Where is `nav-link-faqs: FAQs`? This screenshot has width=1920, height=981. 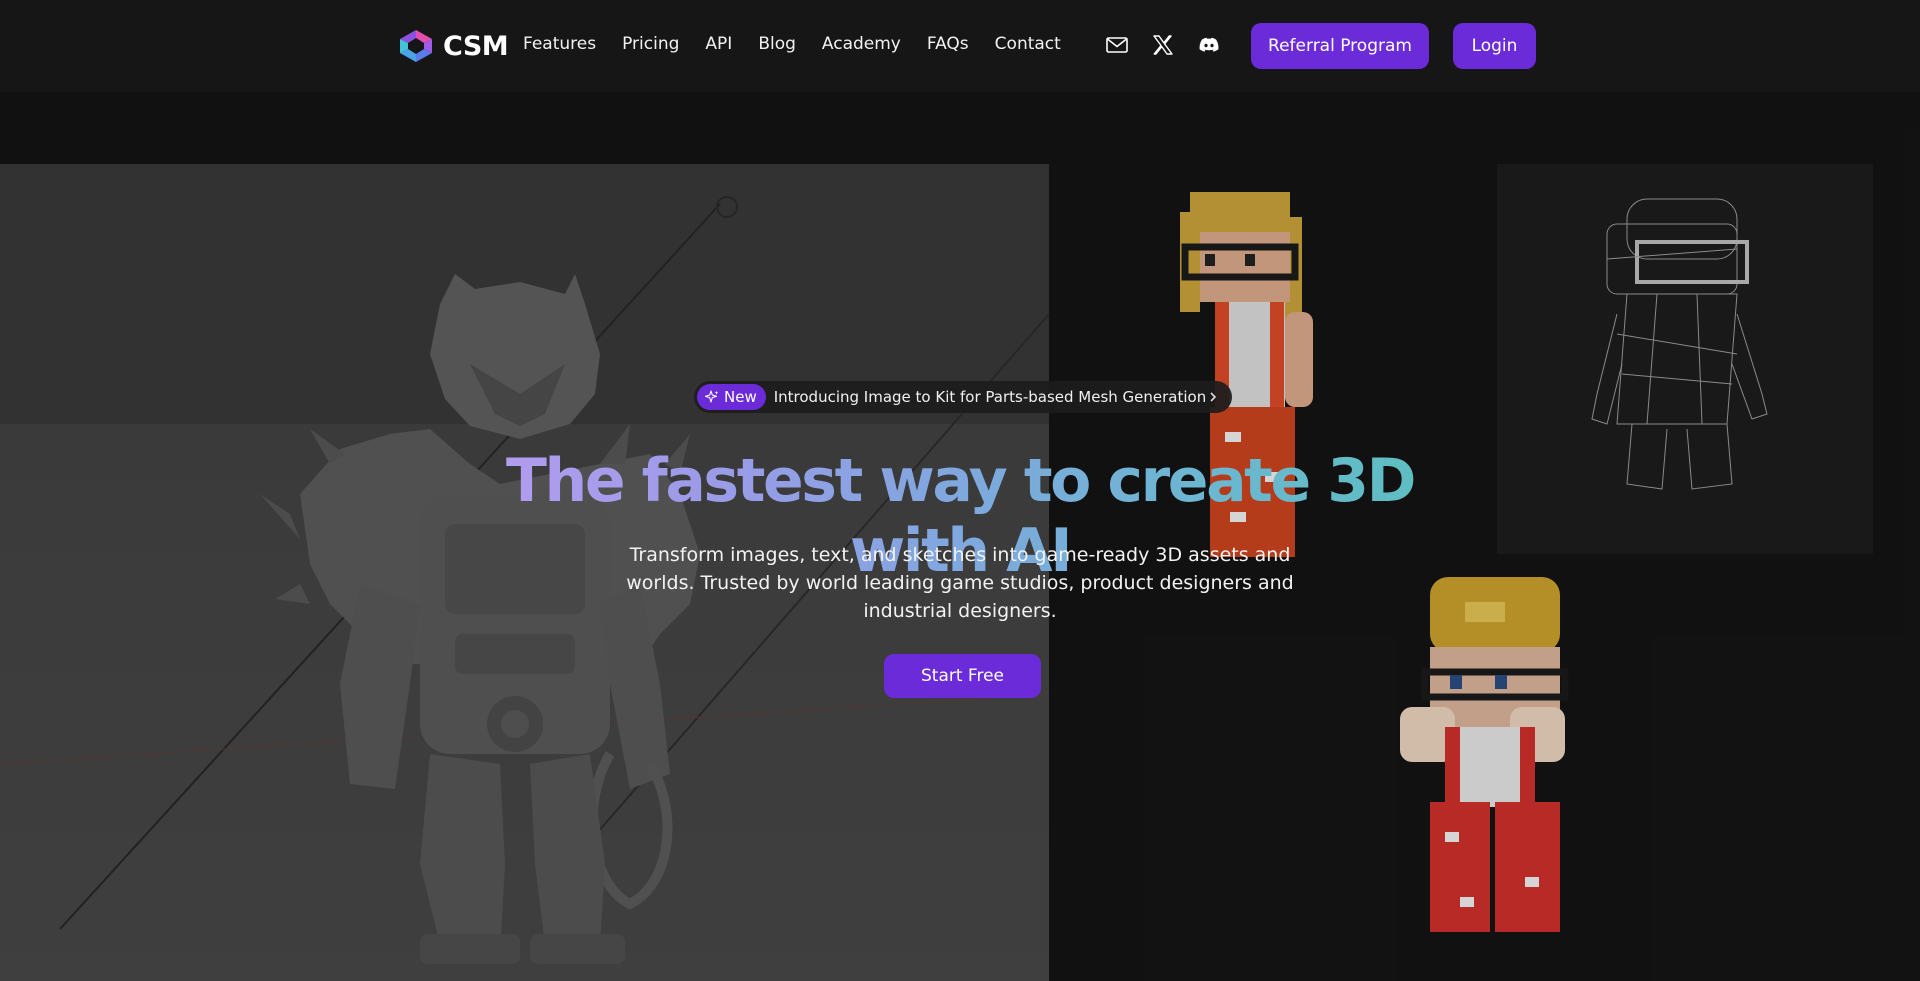
nav-link-faqs: FAQs is located at coordinates (948, 44).